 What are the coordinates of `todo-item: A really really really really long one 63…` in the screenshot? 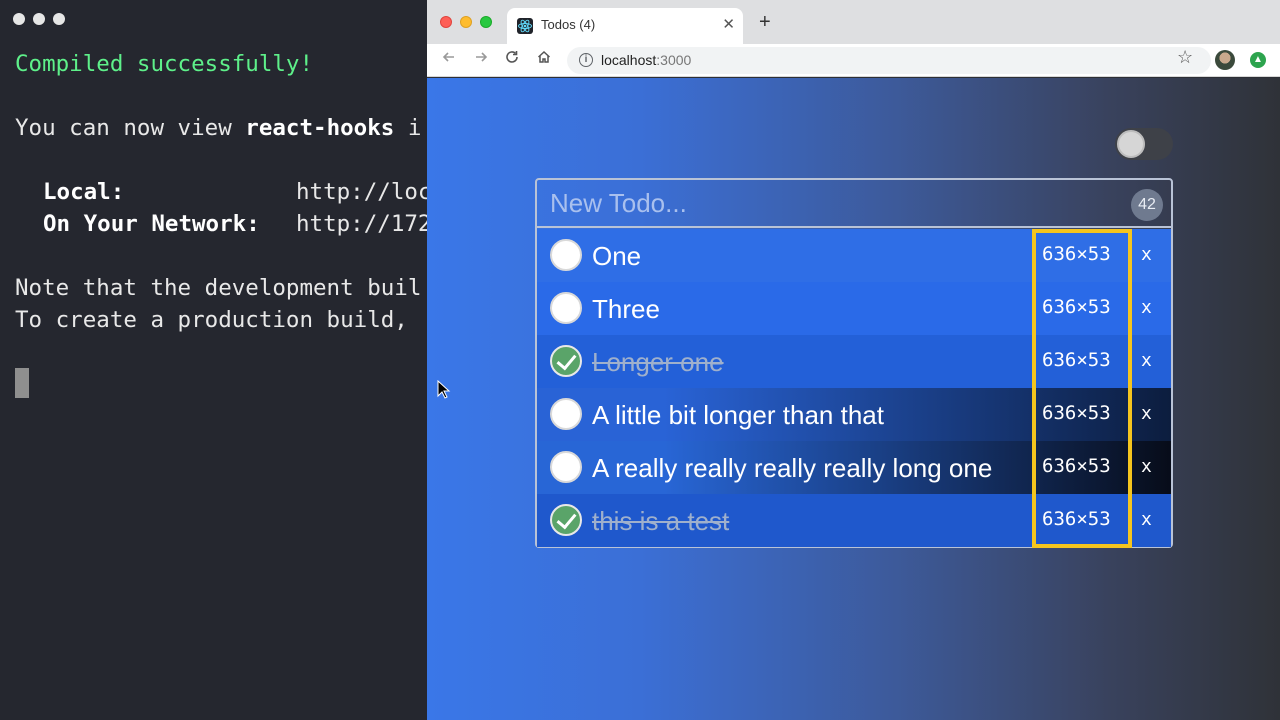 It's located at (854, 467).